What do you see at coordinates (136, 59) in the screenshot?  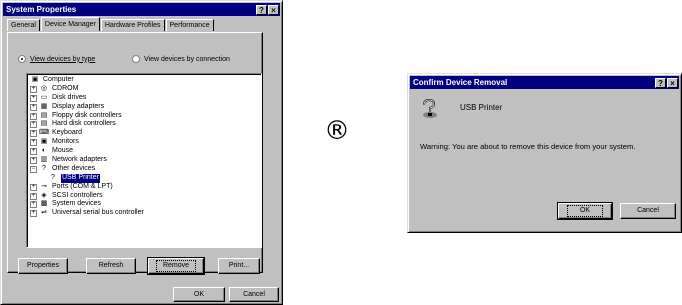 I see `view-by-connection-radio` at bounding box center [136, 59].